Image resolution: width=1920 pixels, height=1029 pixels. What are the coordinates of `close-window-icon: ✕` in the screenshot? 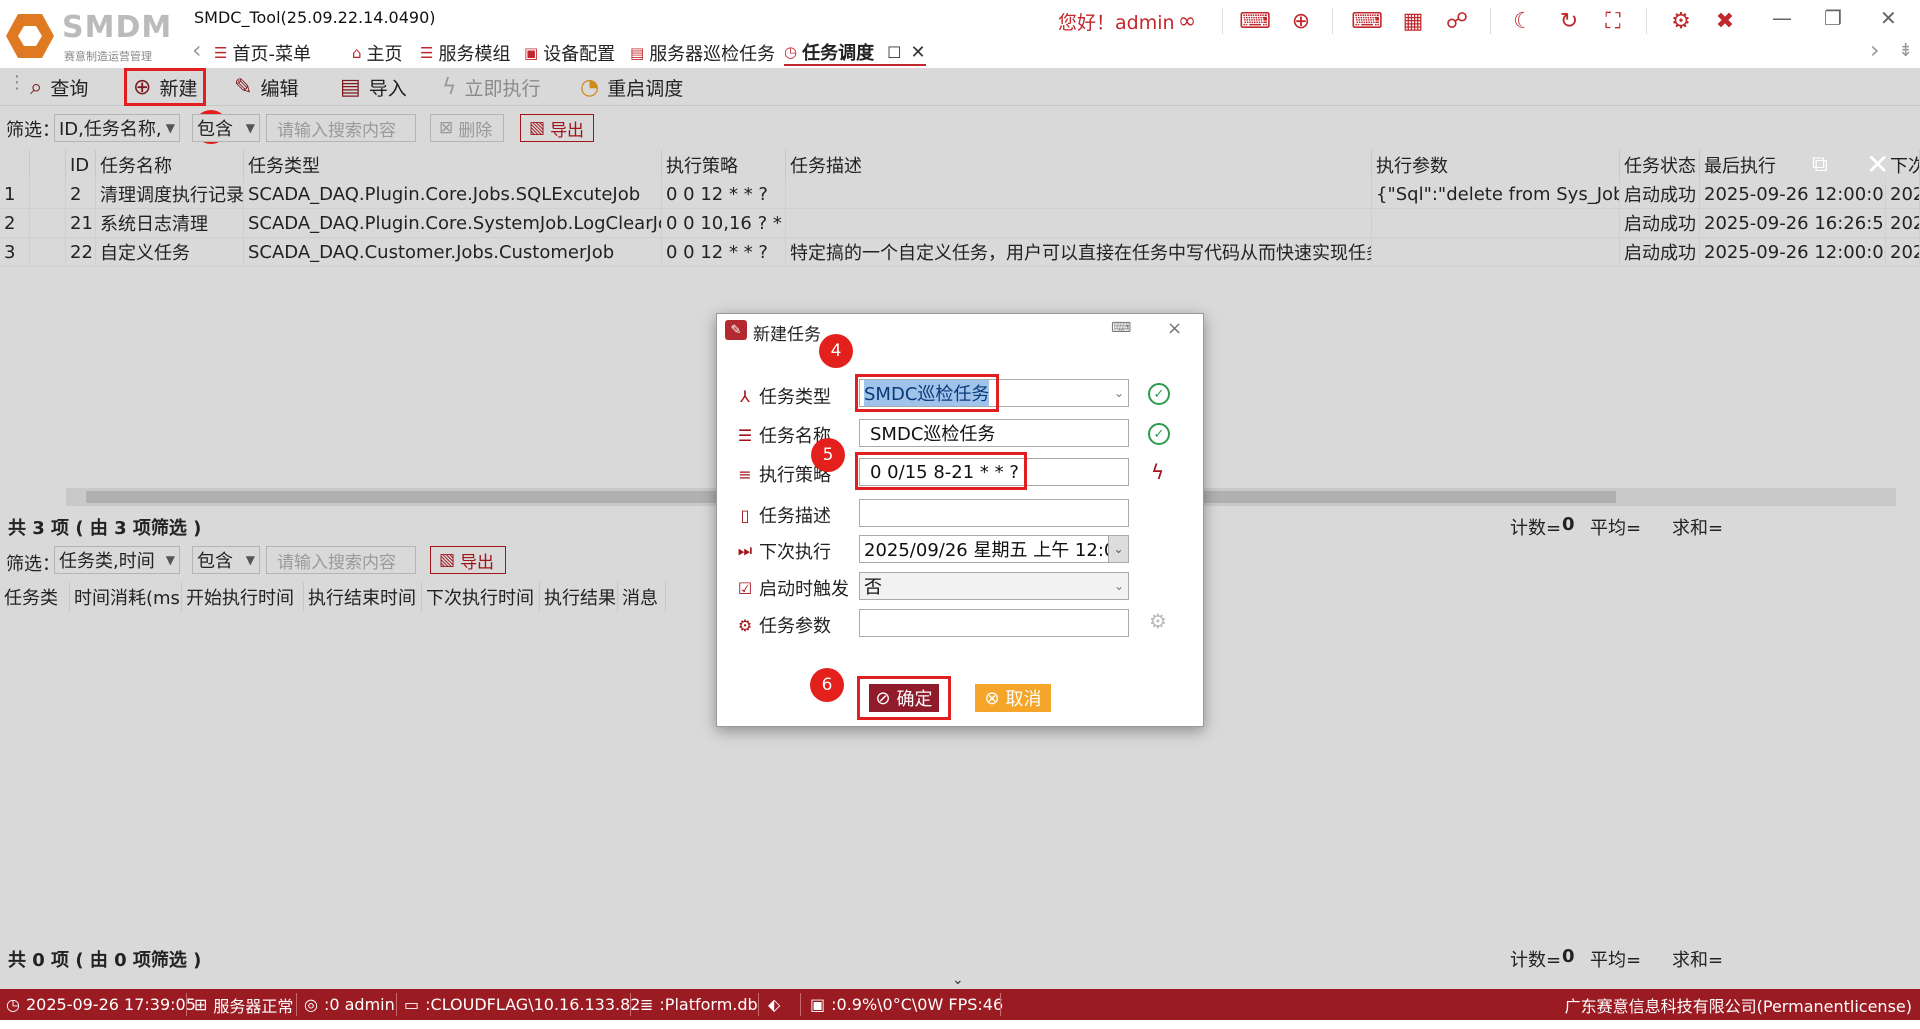 It's located at (1888, 18).